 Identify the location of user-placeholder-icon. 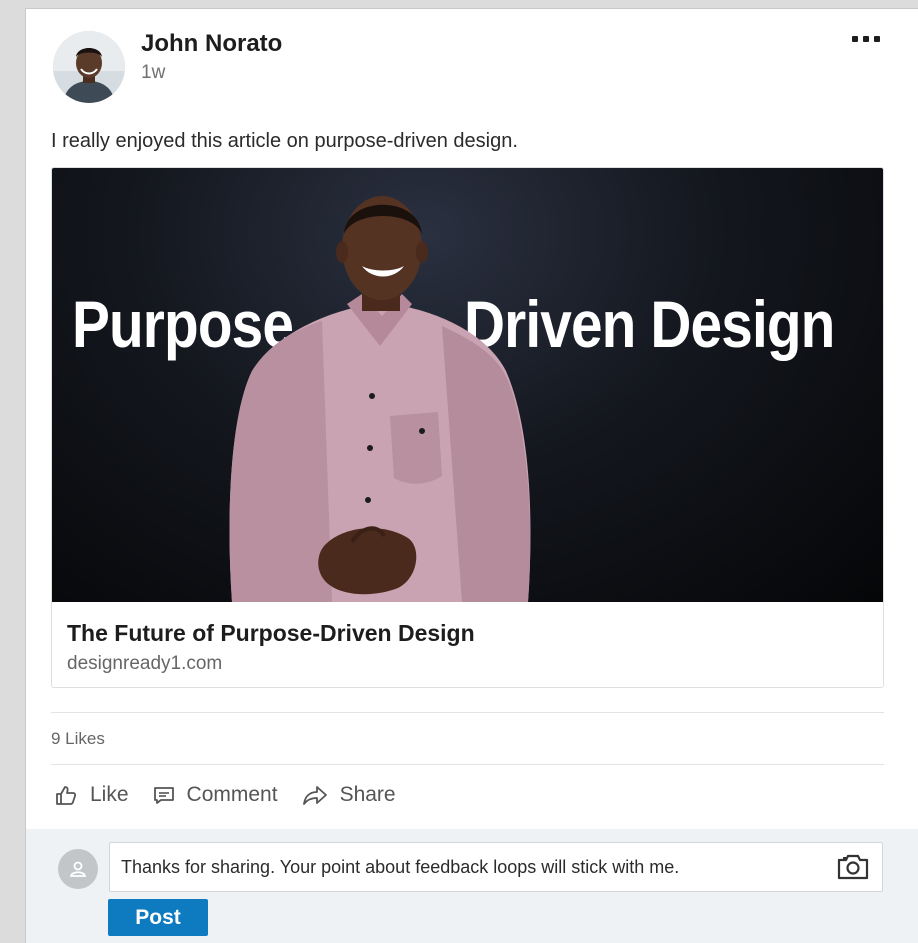
(78, 869).